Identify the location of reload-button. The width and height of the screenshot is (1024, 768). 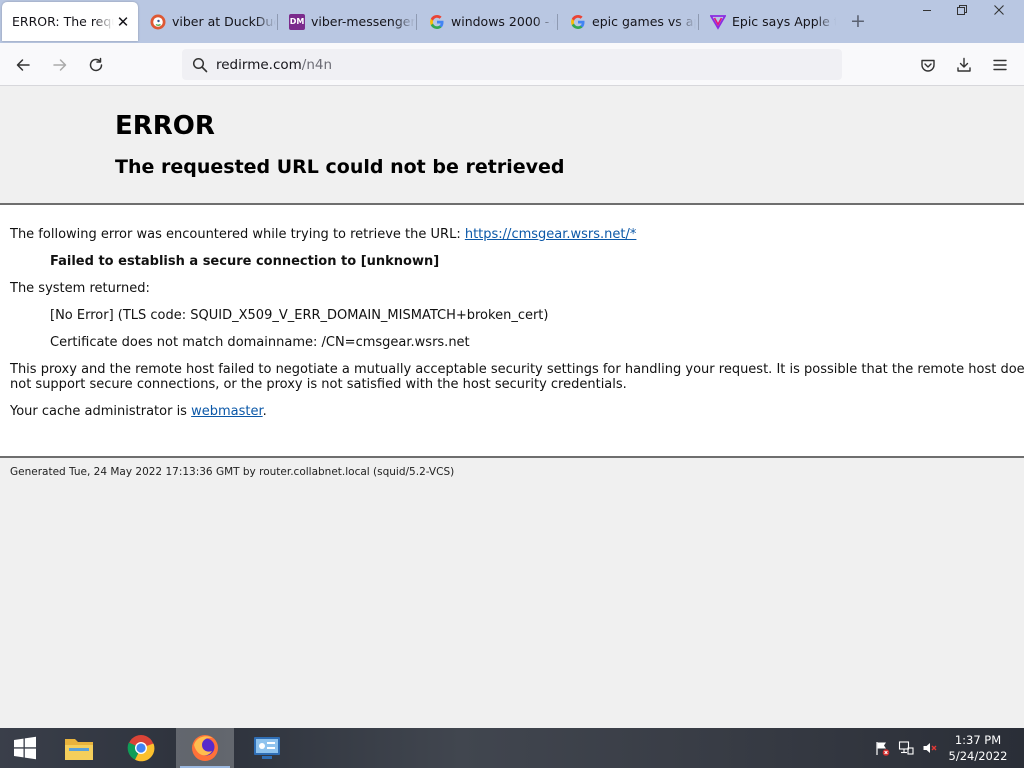
(96, 65).